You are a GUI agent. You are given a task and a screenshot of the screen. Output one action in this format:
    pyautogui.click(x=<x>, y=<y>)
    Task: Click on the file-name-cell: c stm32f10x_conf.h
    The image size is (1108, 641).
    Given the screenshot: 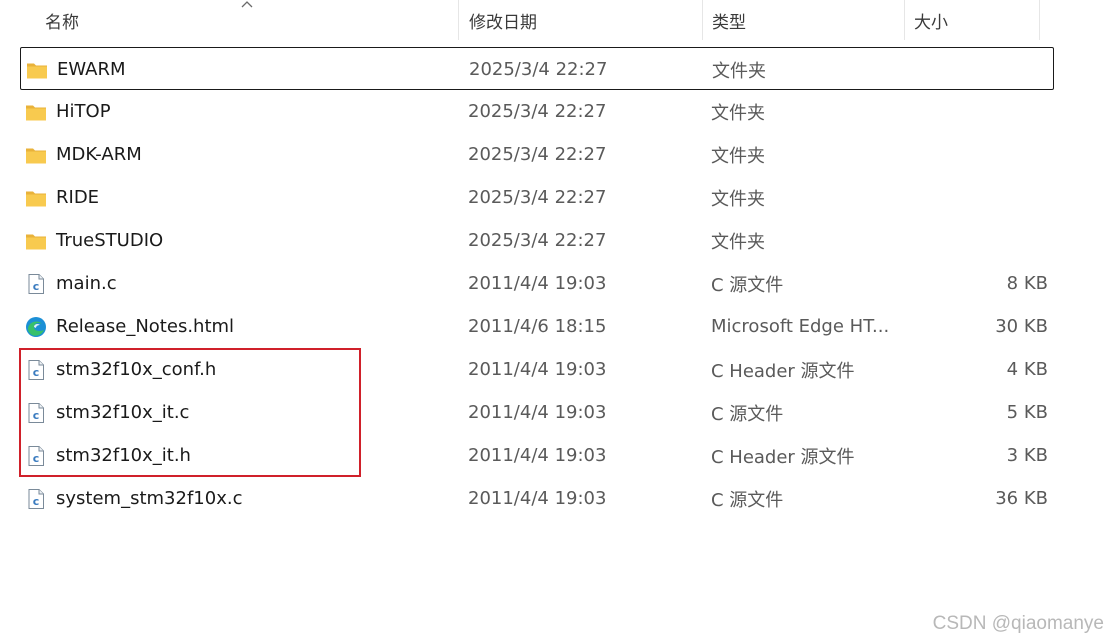 What is the action you would take?
    pyautogui.click(x=120, y=369)
    